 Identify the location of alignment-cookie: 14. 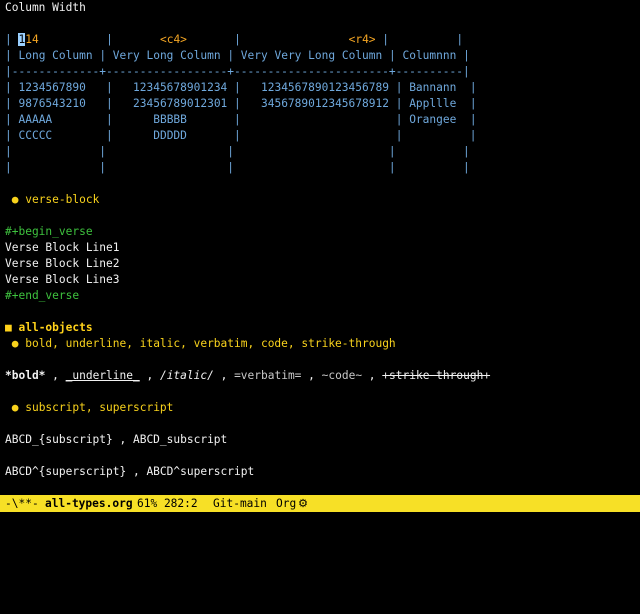
(32, 39).